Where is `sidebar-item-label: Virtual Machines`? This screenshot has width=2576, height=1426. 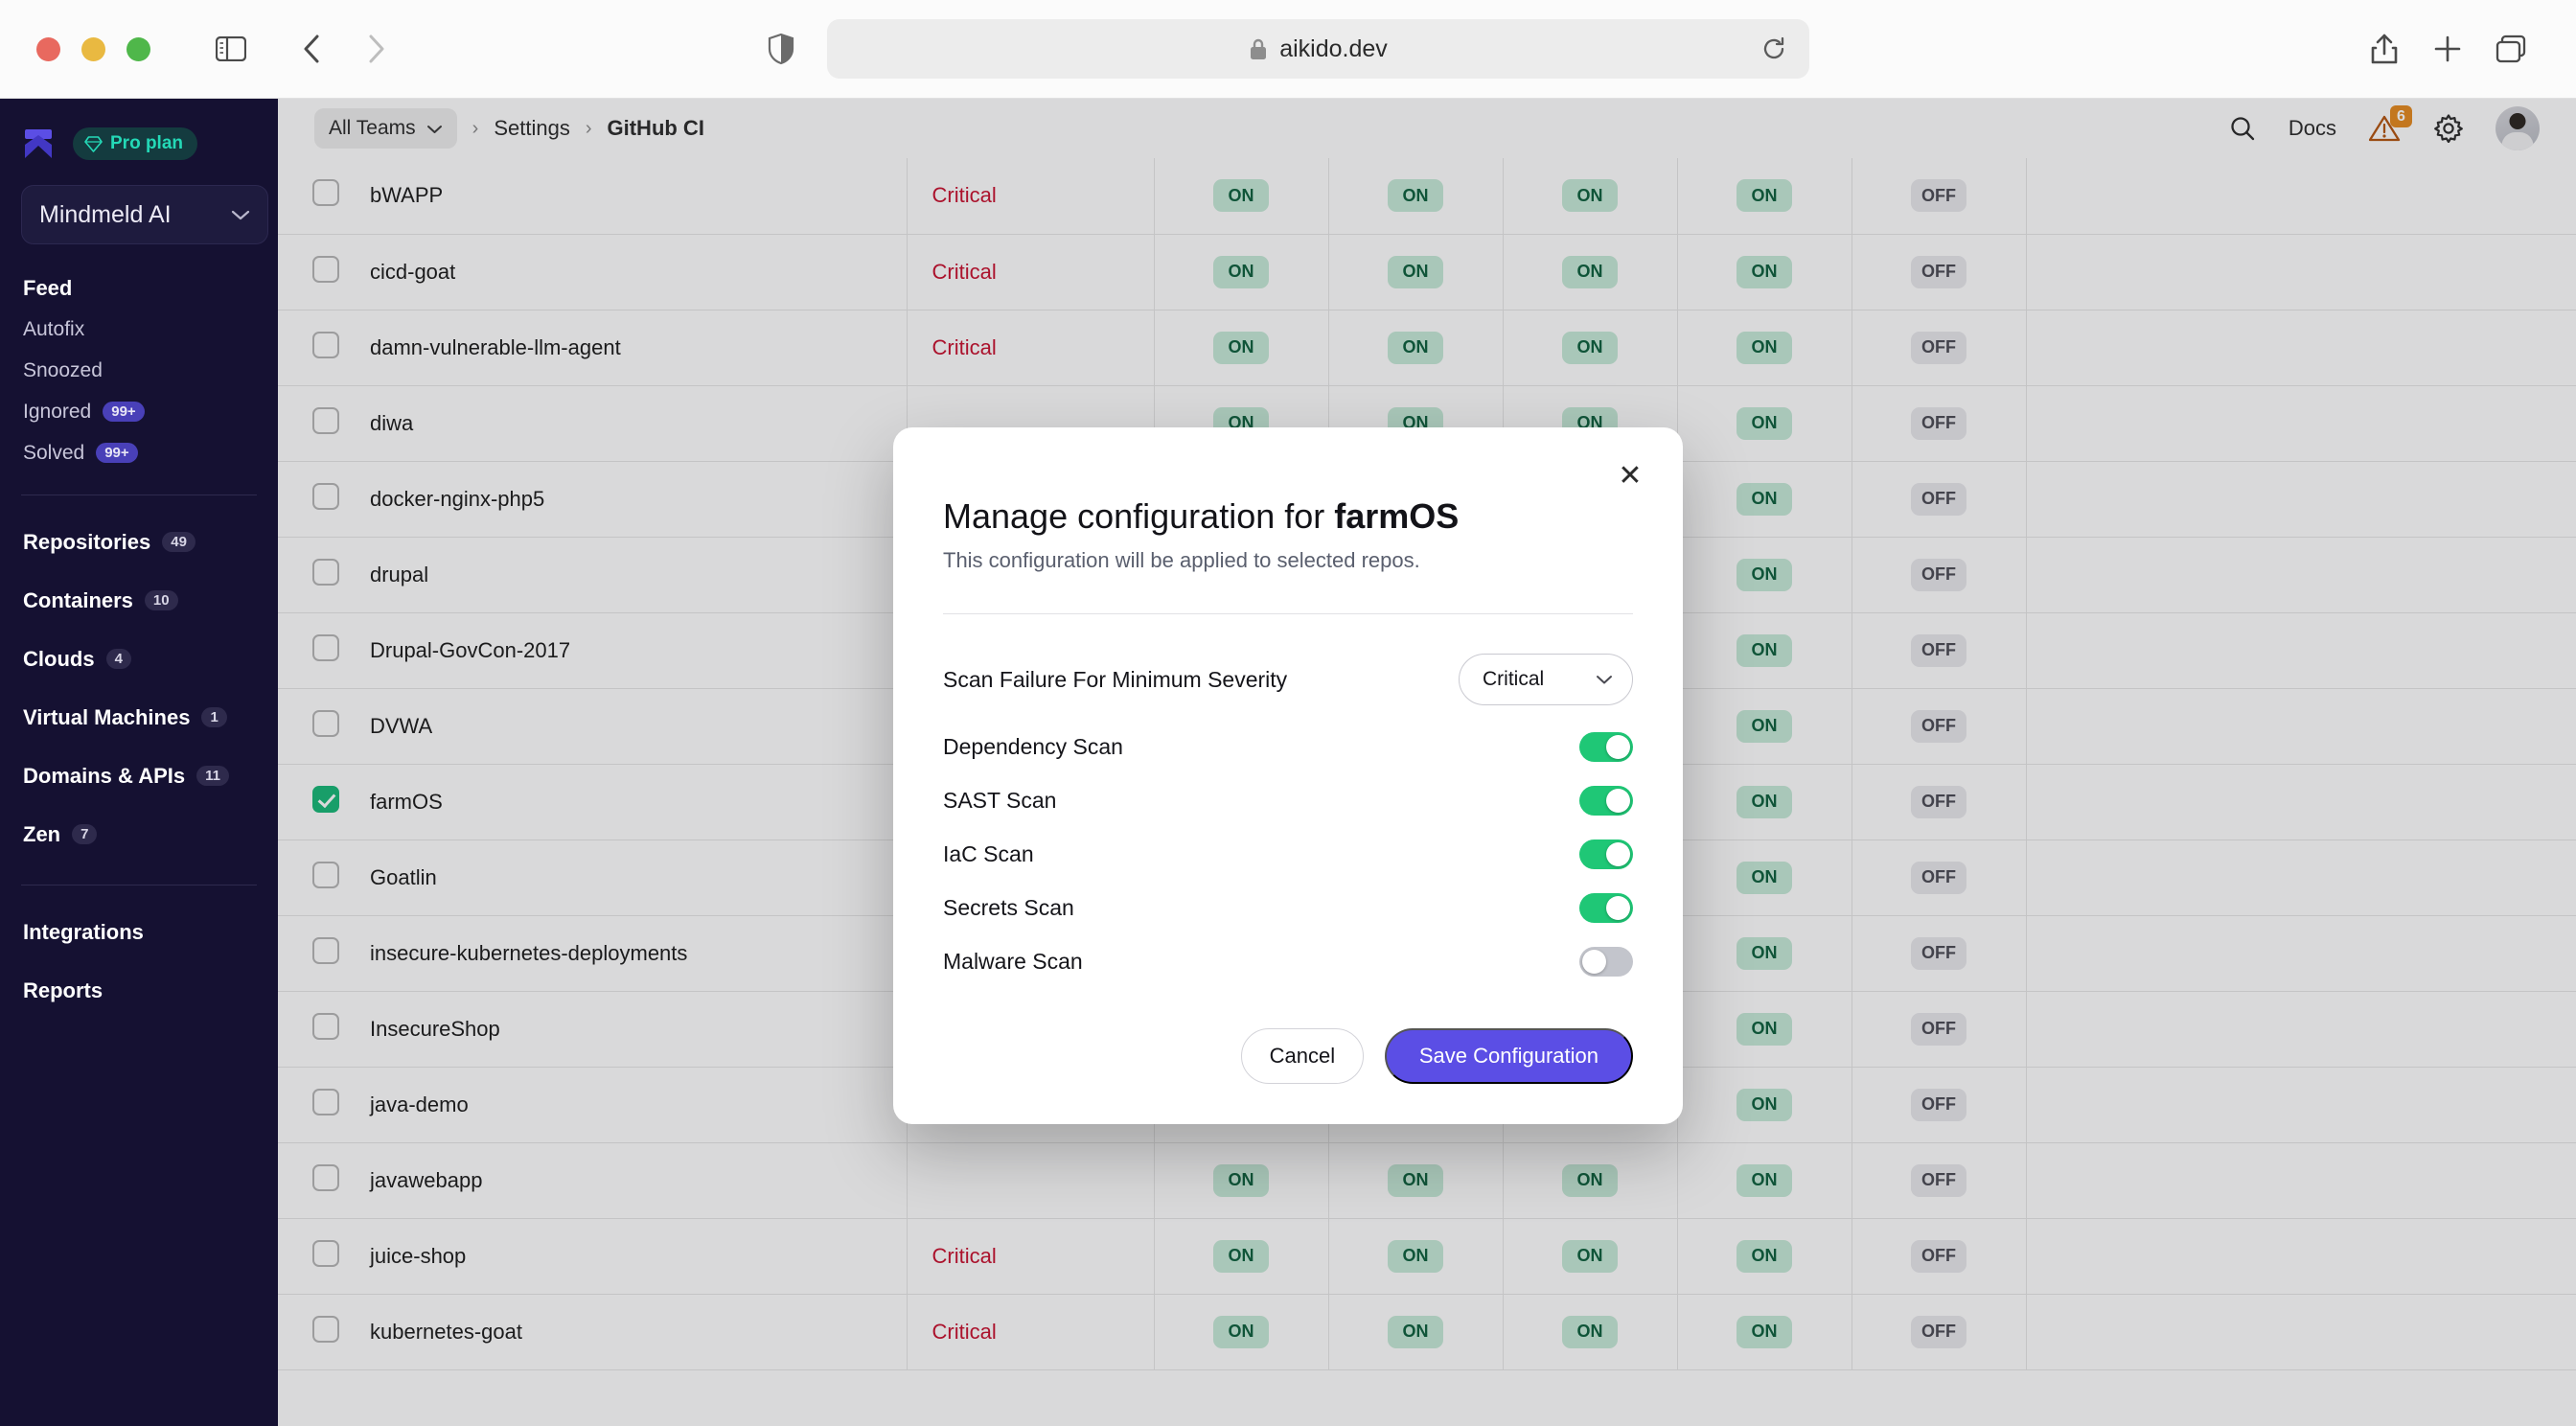 sidebar-item-label: Virtual Machines is located at coordinates (107, 716).